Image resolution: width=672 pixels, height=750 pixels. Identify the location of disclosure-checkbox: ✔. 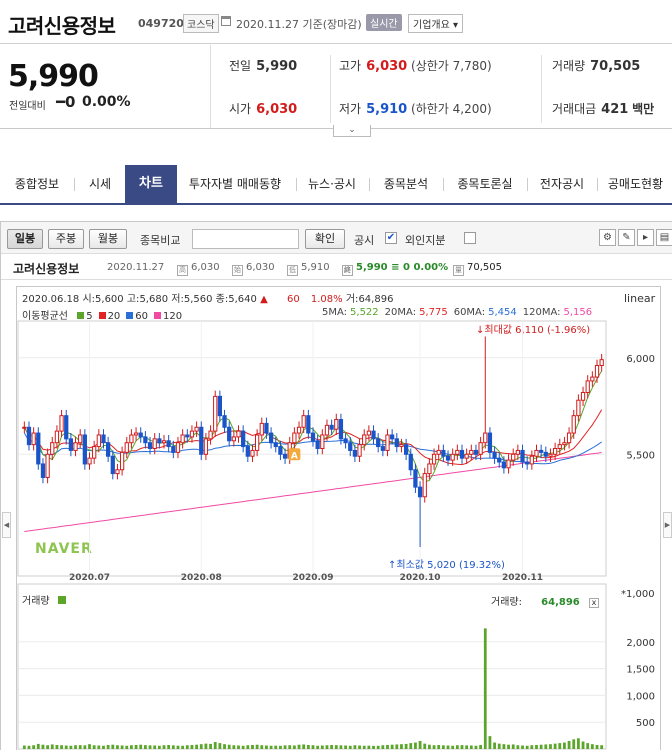
(391, 238).